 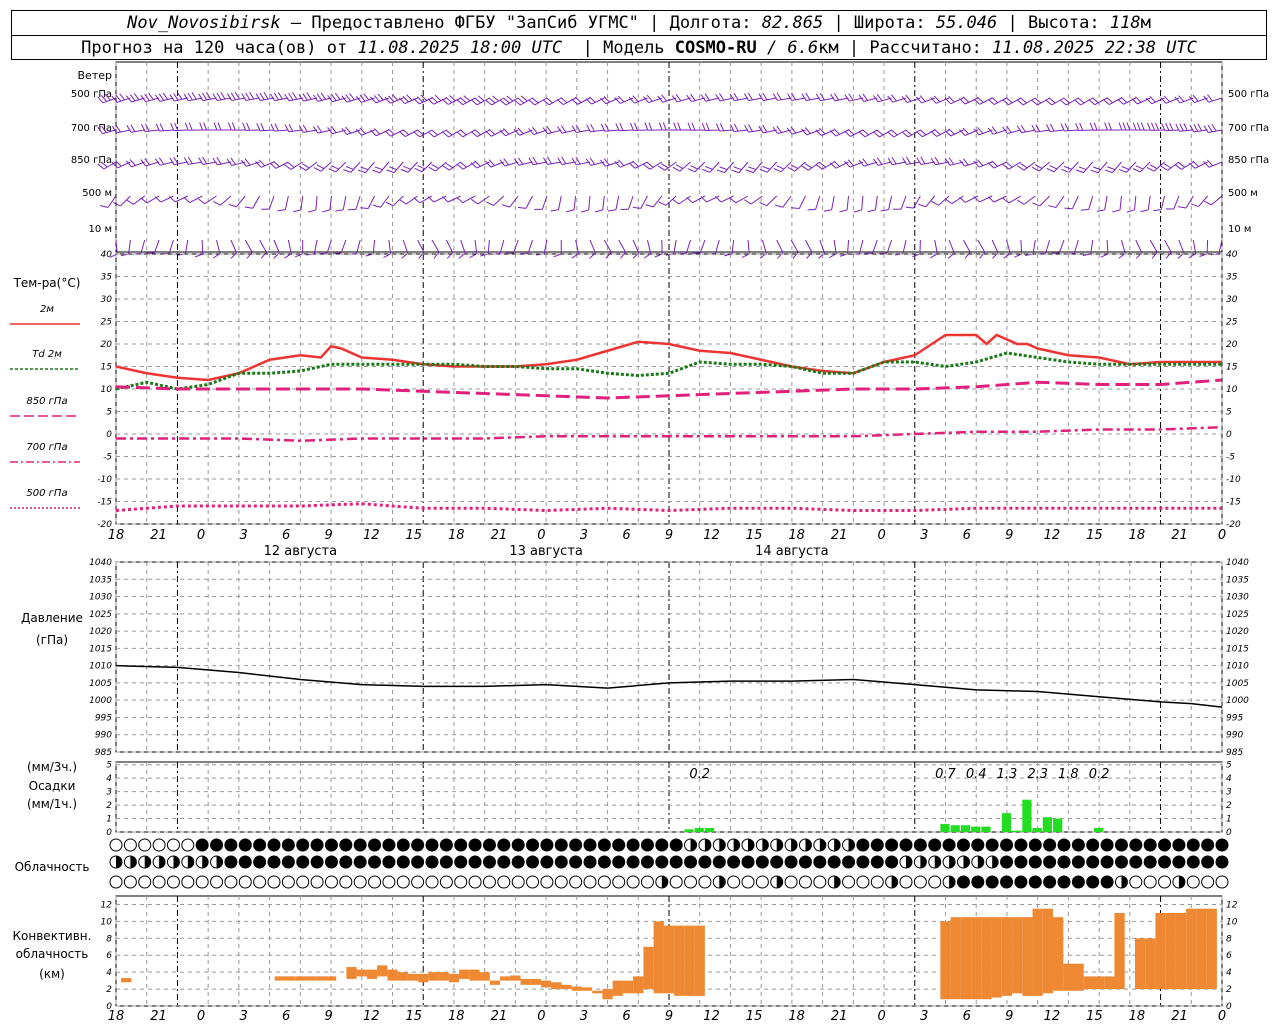 I want to click on lat-value: 55.046, so click(x=966, y=23).